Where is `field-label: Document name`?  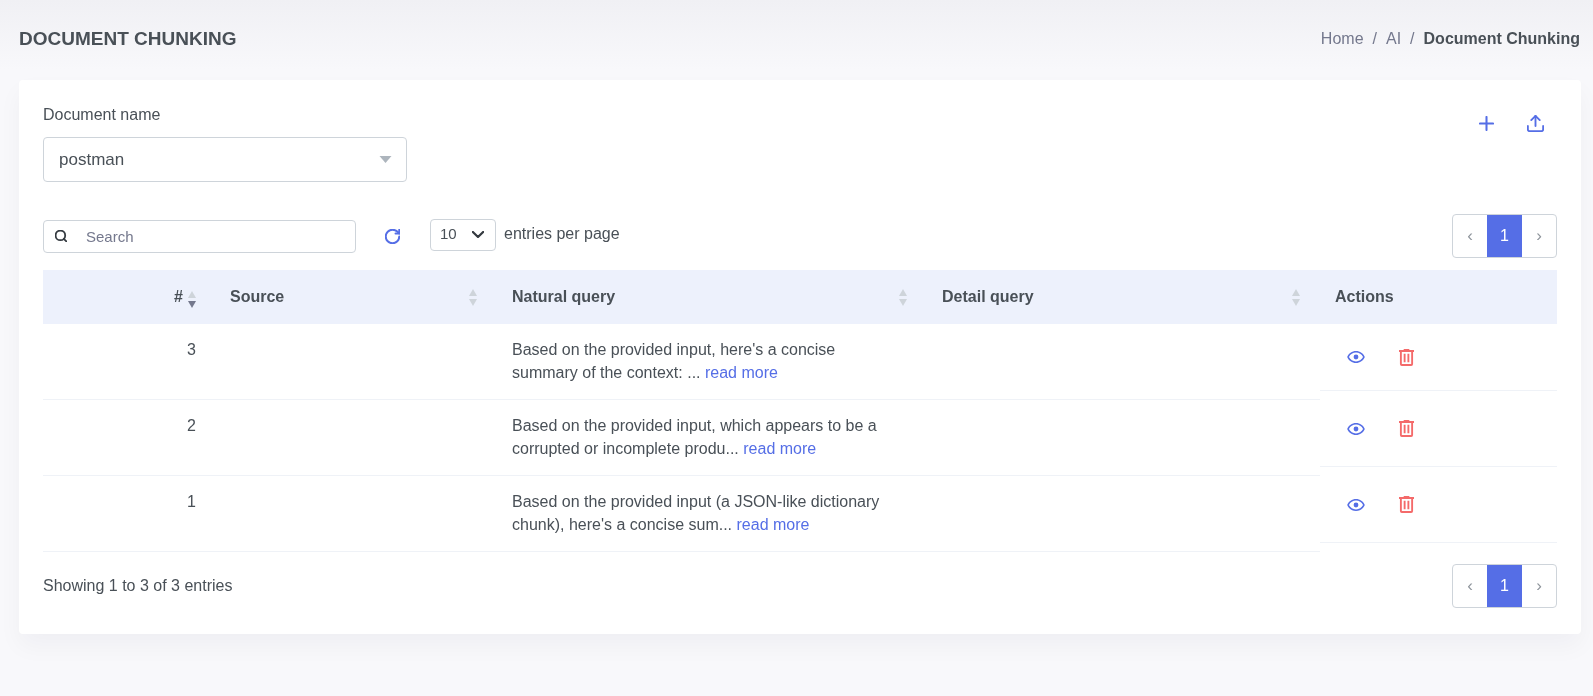
field-label: Document name is located at coordinates (102, 115).